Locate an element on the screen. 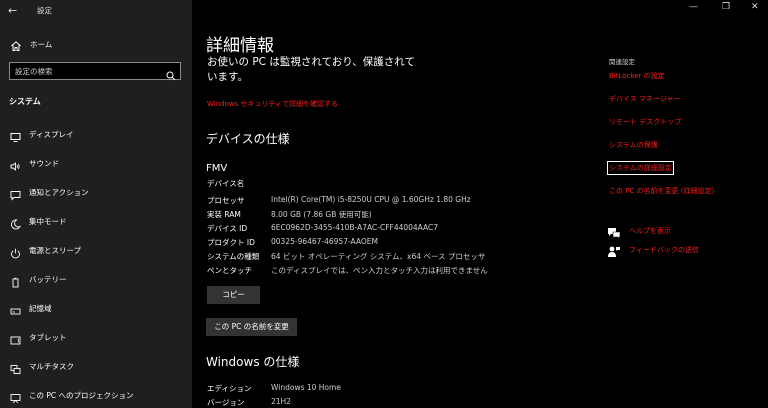 This screenshot has width=768, height=408. device-manager-link: デバイス マネージャー is located at coordinates (645, 99).